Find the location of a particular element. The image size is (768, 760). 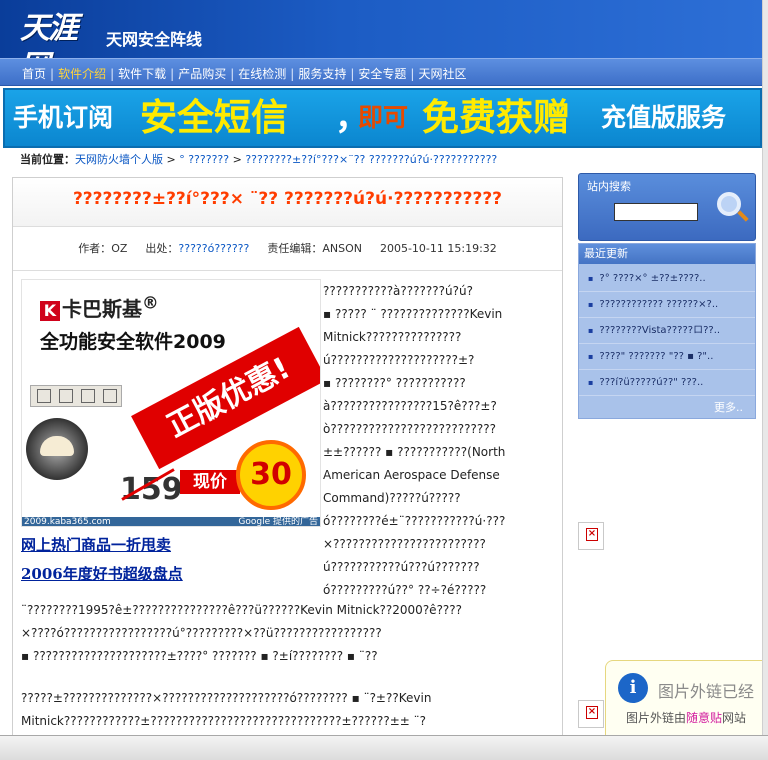

search-input is located at coordinates (656, 212).